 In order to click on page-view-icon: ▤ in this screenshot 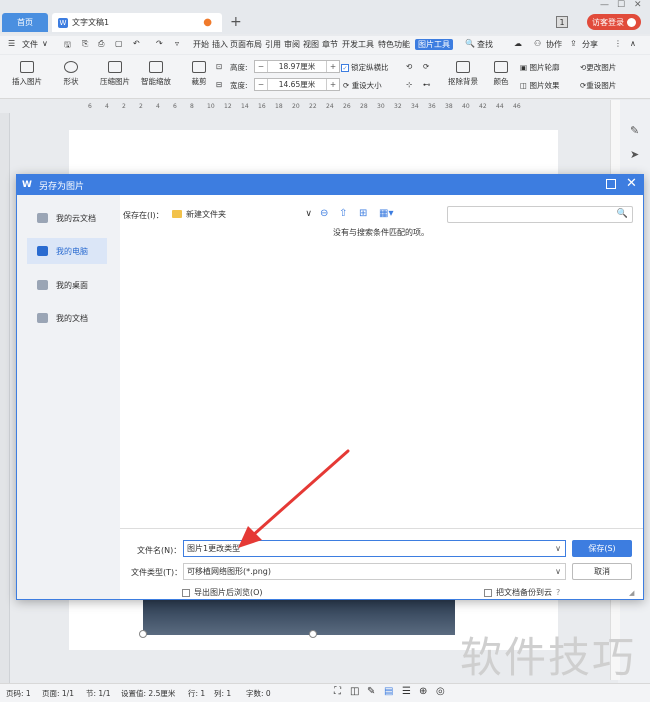, I will do `click(388, 691)`.